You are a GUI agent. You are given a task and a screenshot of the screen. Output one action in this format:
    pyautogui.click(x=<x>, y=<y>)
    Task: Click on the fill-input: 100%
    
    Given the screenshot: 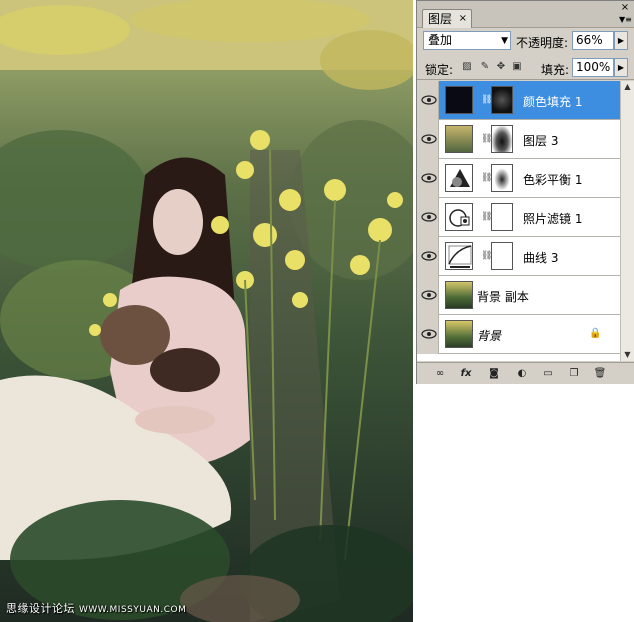 What is the action you would take?
    pyautogui.click(x=593, y=67)
    